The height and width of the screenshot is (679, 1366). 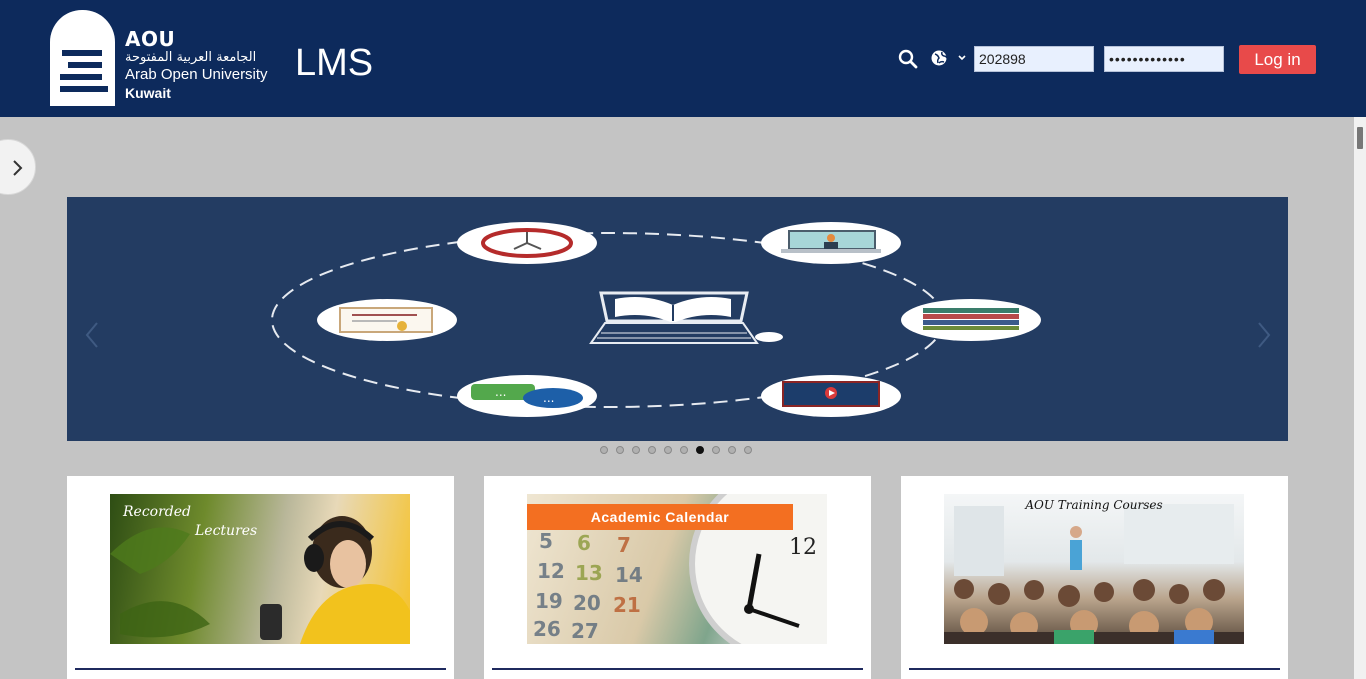 I want to click on aou-logo-mark, so click(x=82, y=58).